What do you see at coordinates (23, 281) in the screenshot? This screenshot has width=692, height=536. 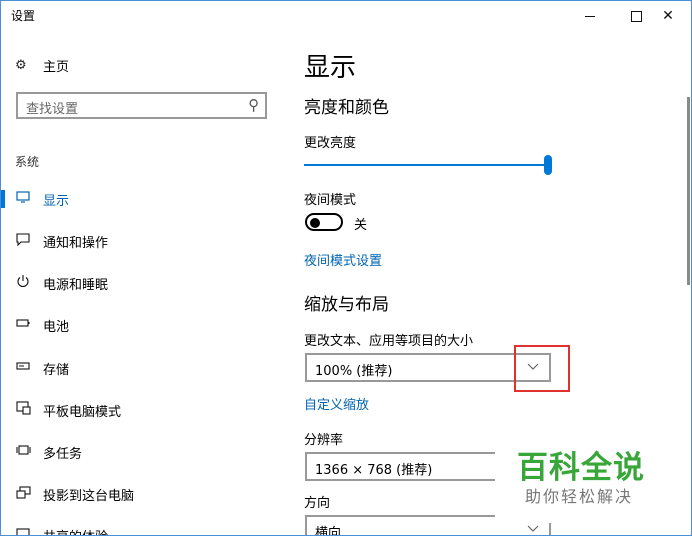 I see `power-icon` at bounding box center [23, 281].